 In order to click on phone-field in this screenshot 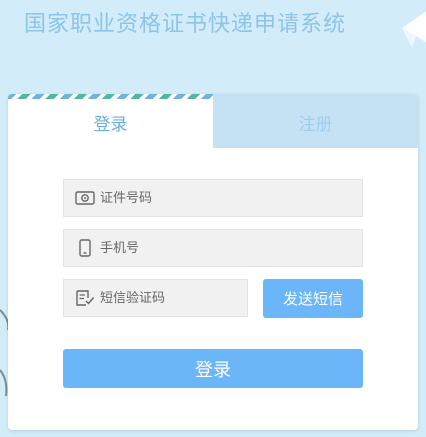, I will do `click(213, 248)`.